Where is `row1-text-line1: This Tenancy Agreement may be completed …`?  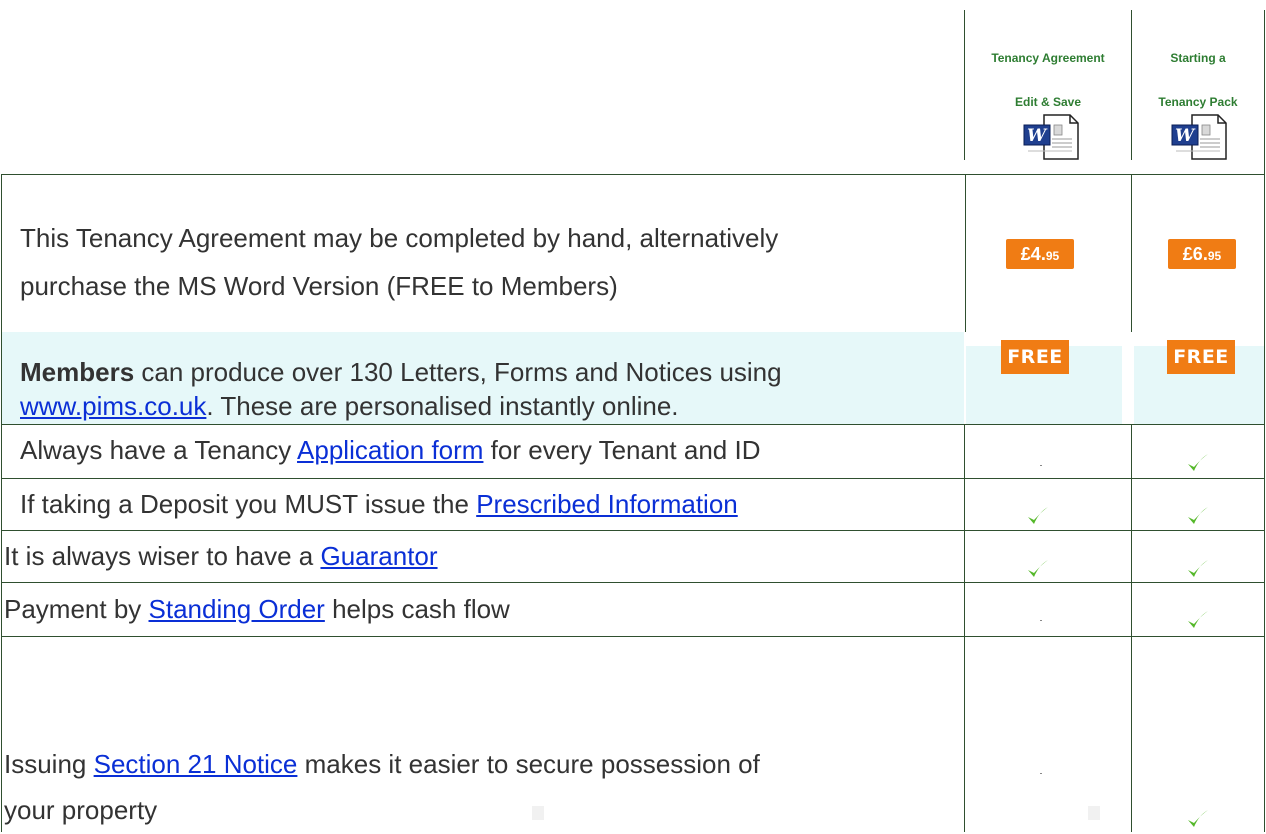
row1-text-line1: This Tenancy Agreement may be completed … is located at coordinates (399, 238).